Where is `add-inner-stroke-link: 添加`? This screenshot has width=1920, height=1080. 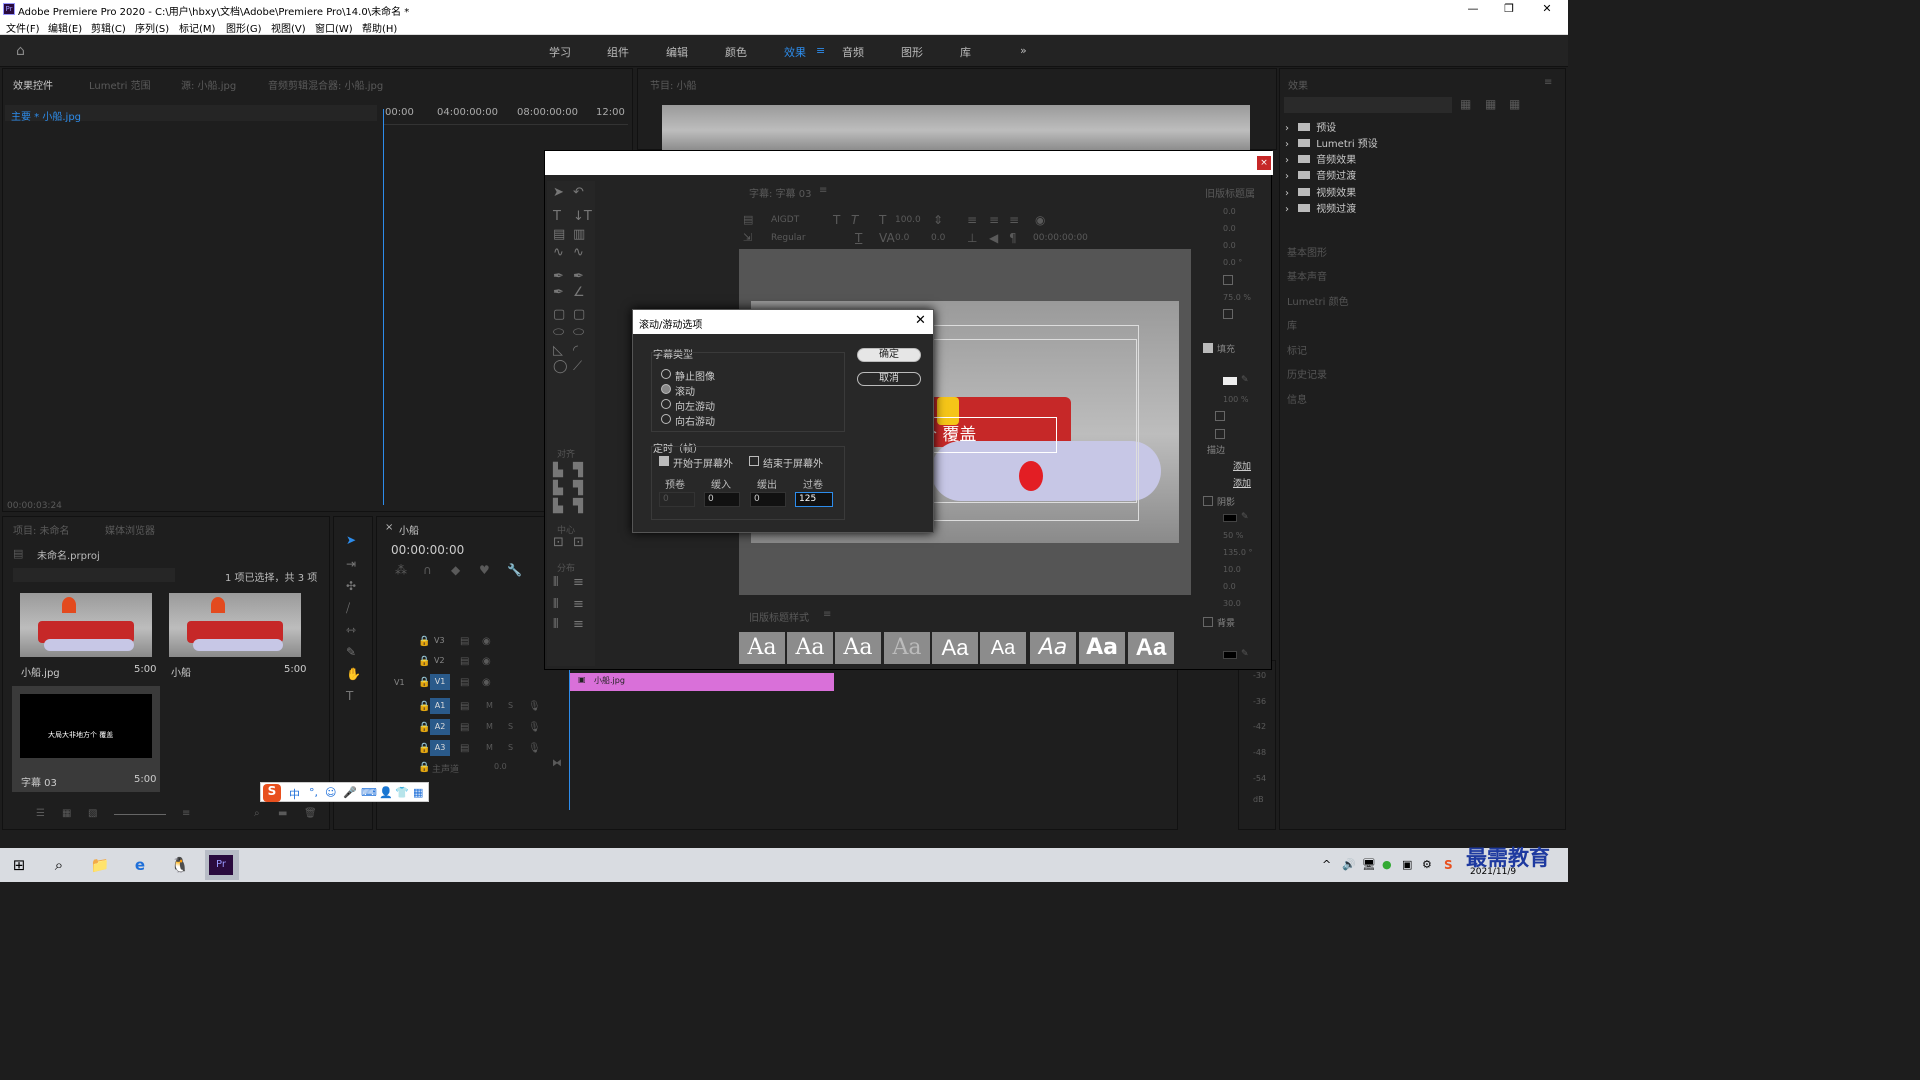 add-inner-stroke-link: 添加 is located at coordinates (1242, 465).